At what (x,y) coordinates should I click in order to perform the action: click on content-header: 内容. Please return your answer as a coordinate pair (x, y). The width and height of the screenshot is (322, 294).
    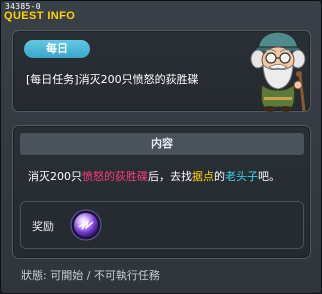
    Looking at the image, I should click on (162, 144).